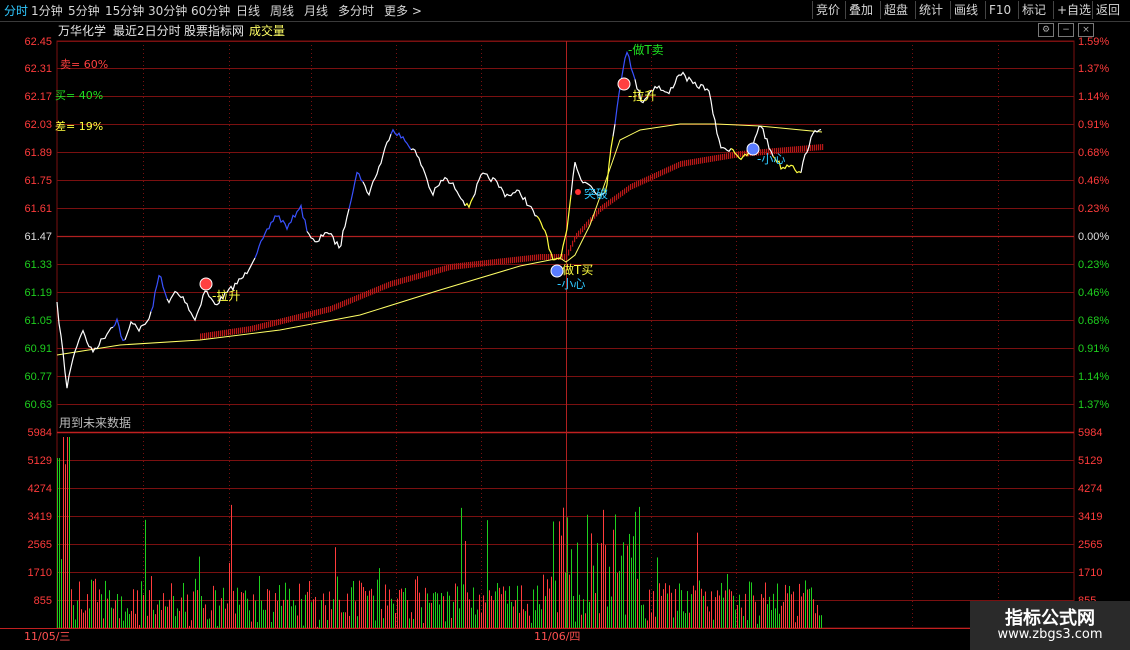 Image resolution: width=1130 pixels, height=650 pixels. Describe the element at coordinates (1046, 30) in the screenshot. I see `settings-icon: ⚙` at that location.